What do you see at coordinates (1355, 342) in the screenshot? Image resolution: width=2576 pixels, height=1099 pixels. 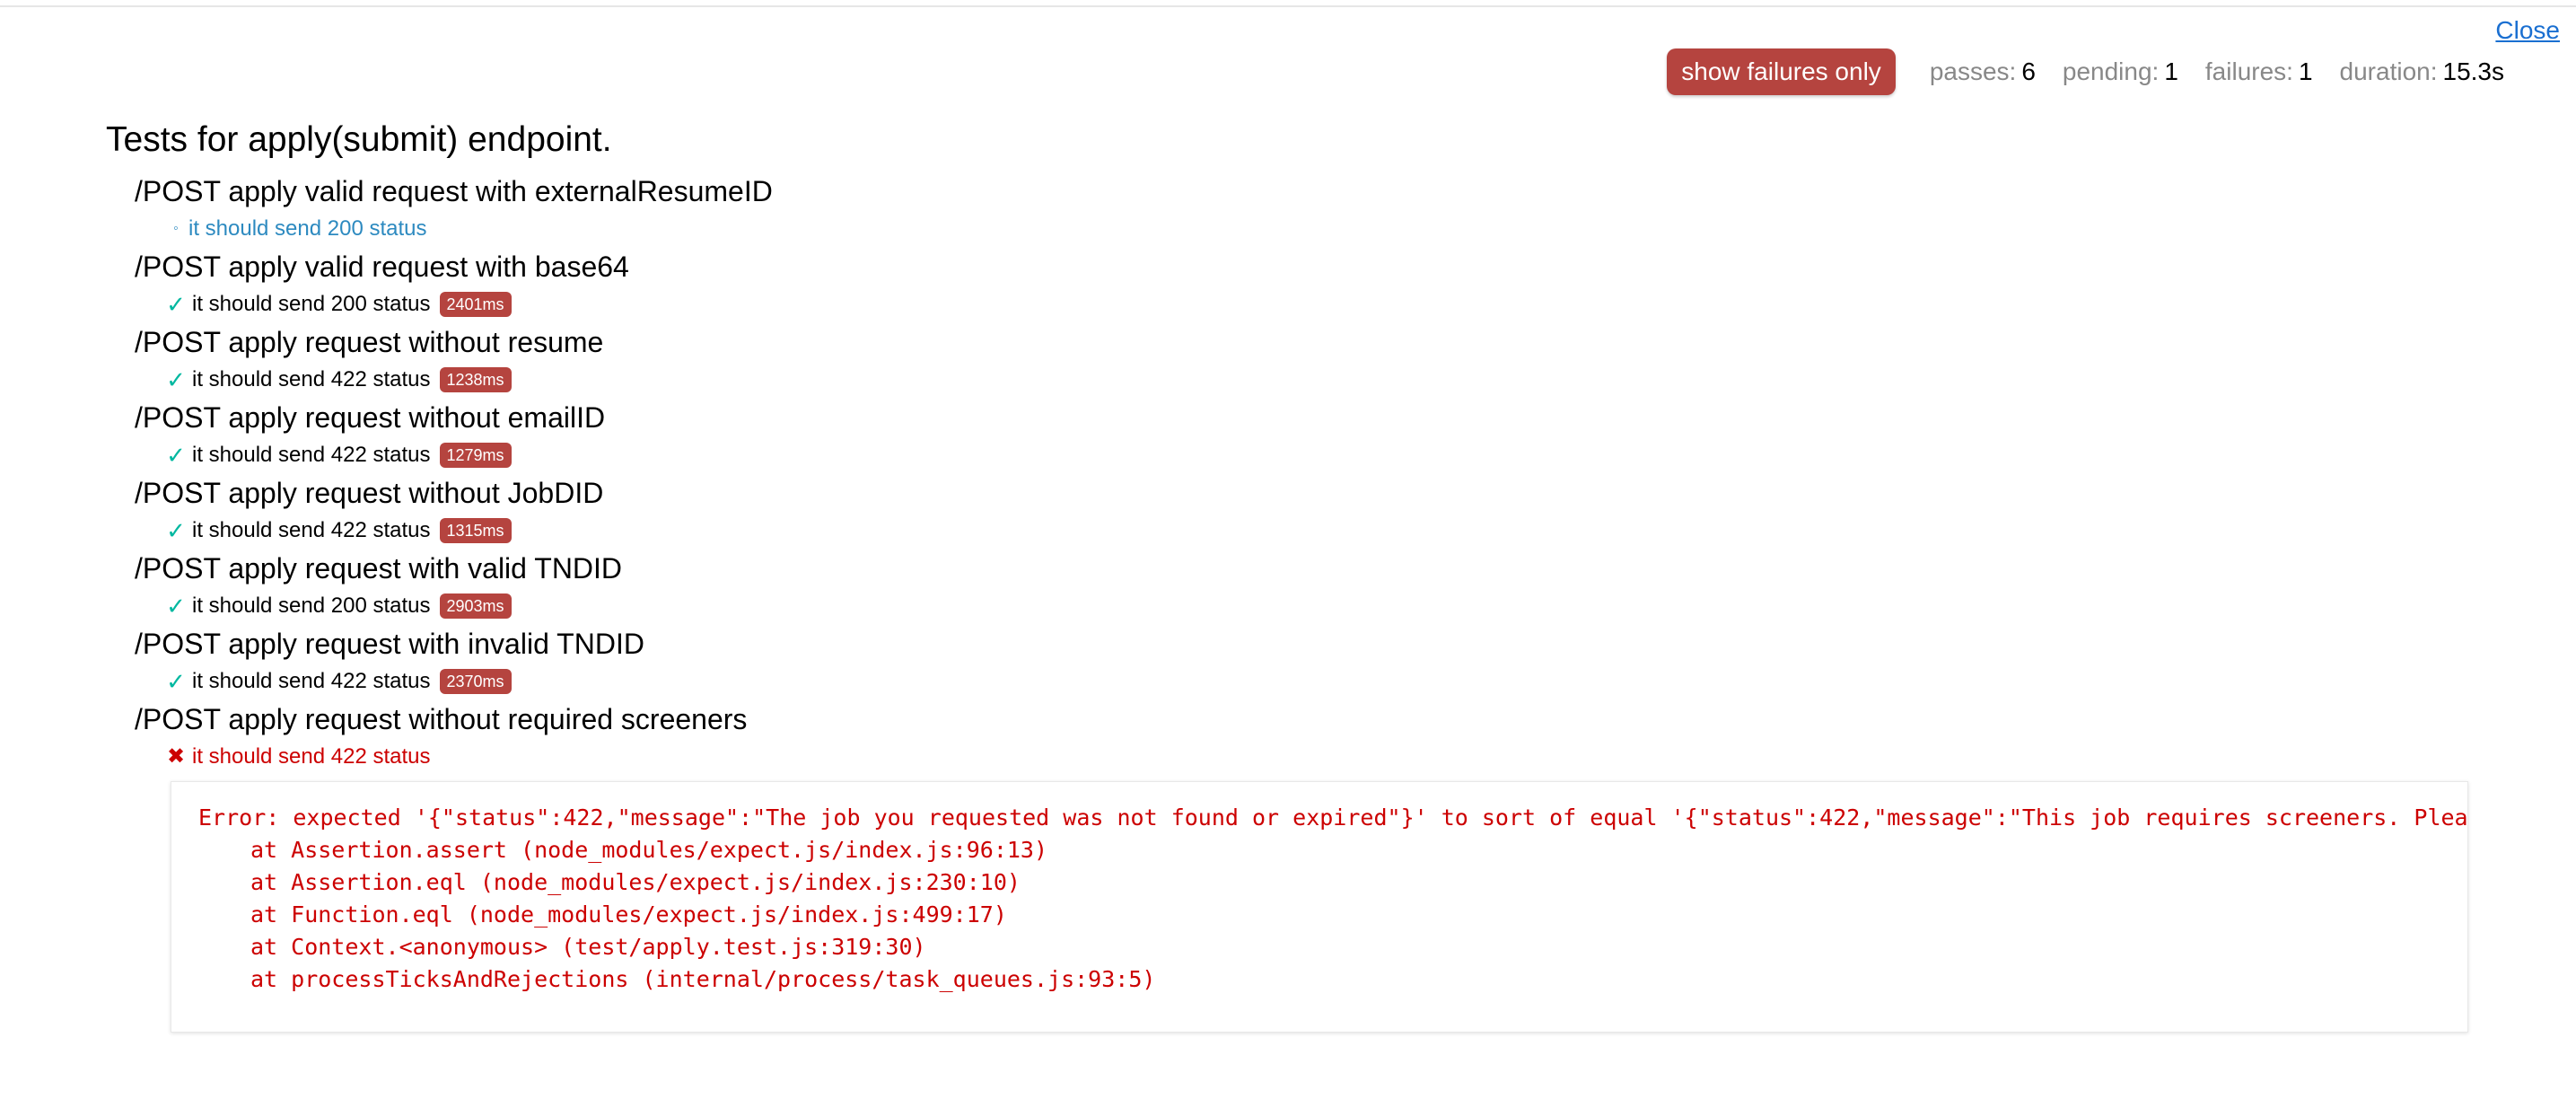 I see `subsuite-title: /POST apply request without resume` at bounding box center [1355, 342].